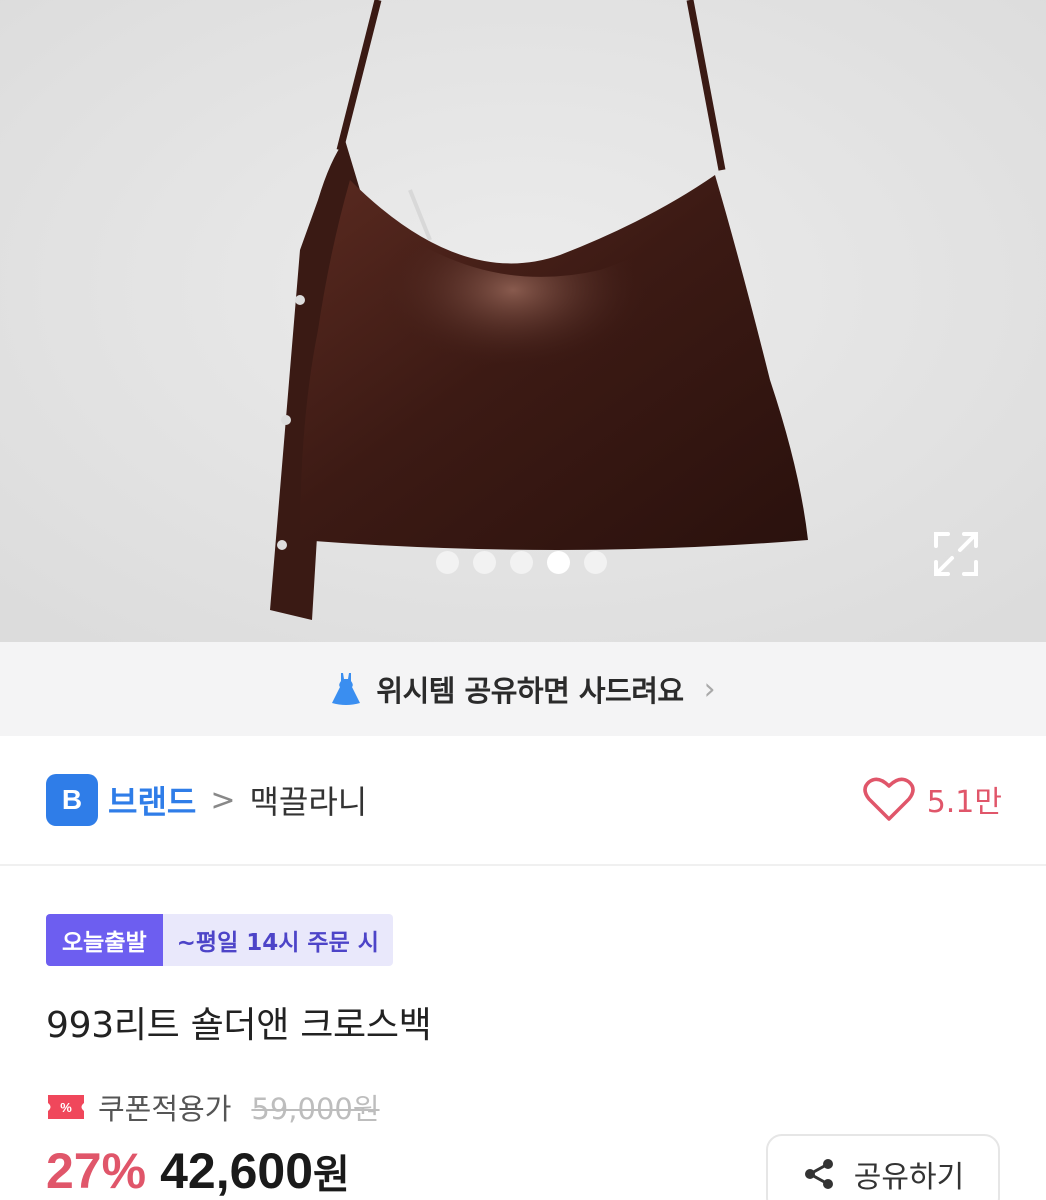 This screenshot has height=1200, width=1046. I want to click on brand-row: B 브랜드 > 맥끌라니 5.1만, so click(523, 801).